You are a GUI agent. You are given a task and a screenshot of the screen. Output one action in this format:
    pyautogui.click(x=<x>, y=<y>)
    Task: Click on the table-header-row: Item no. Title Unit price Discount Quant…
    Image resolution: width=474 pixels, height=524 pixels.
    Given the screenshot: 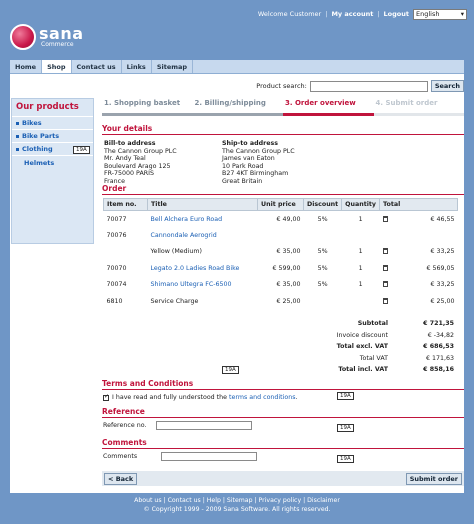 What is the action you would take?
    pyautogui.click(x=280, y=204)
    